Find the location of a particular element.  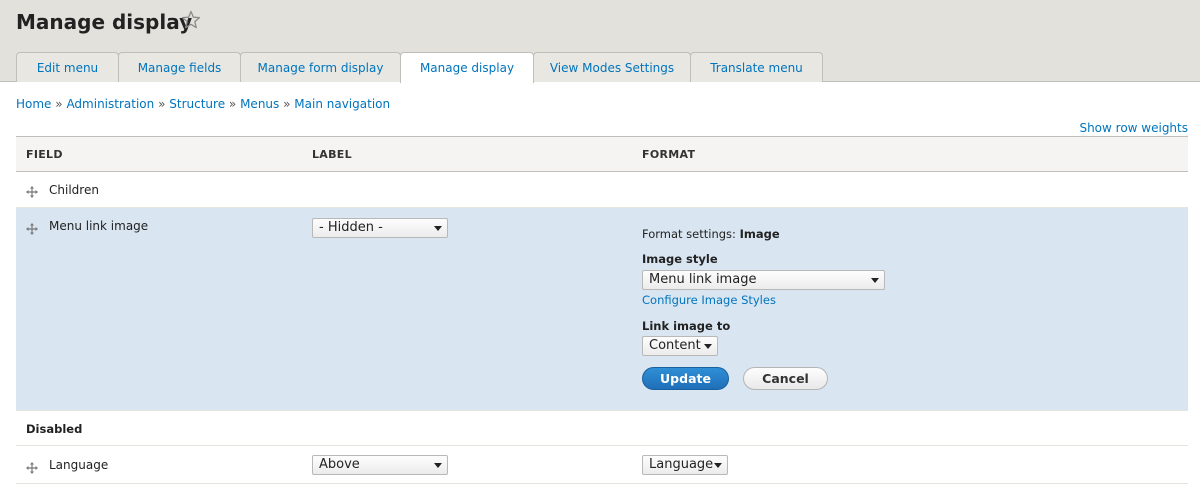

breadcrumb-home: Home is located at coordinates (33, 104).